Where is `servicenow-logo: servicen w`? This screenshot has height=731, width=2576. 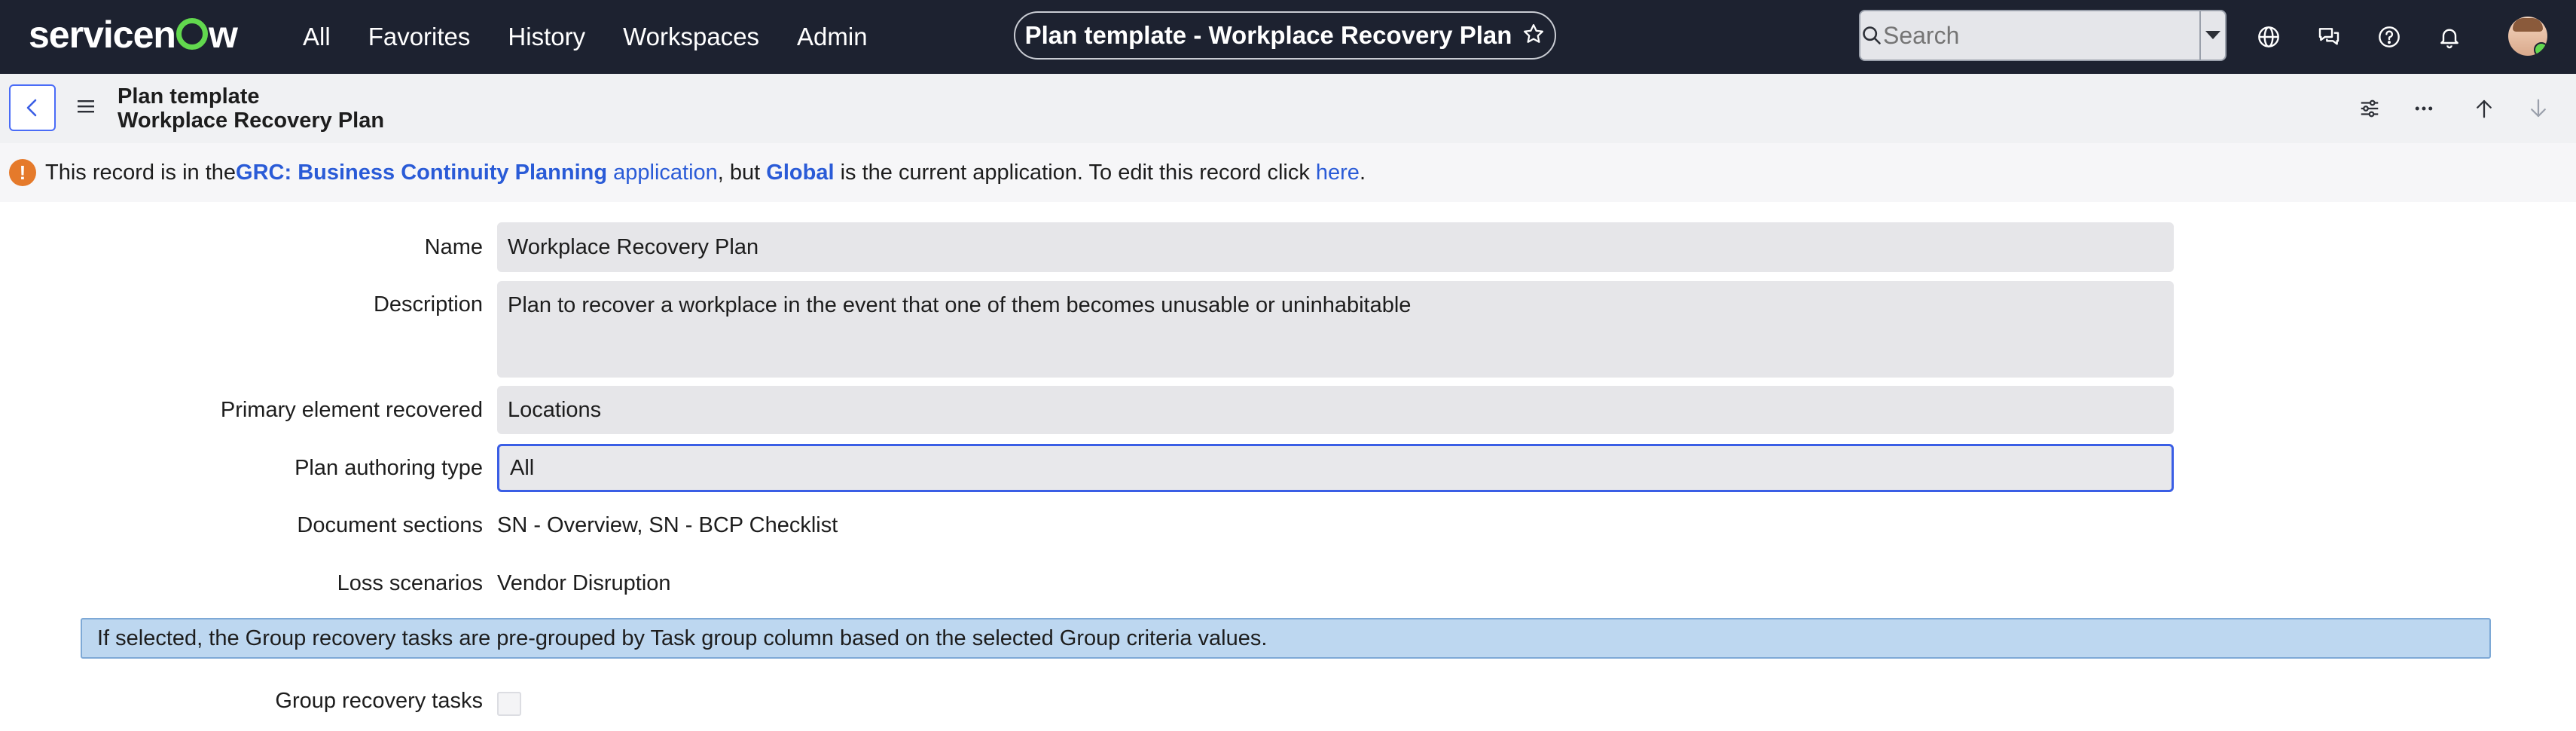 servicenow-logo: servicen w is located at coordinates (134, 35).